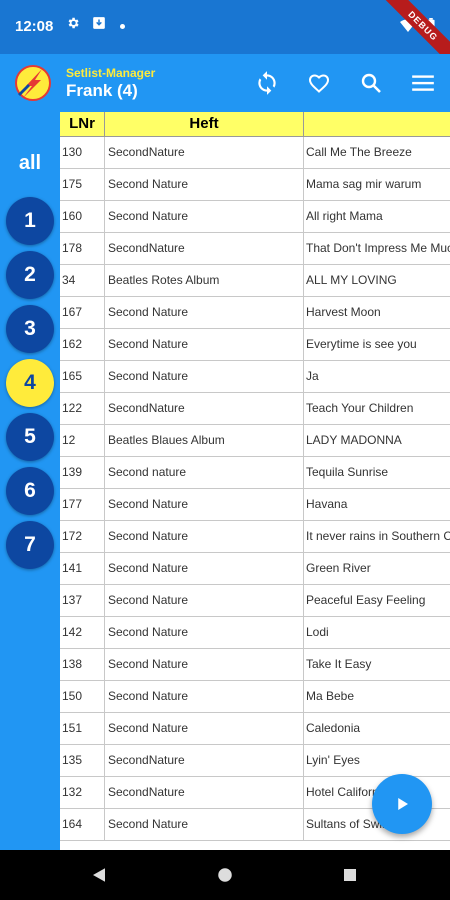 This screenshot has width=450, height=900. What do you see at coordinates (82, 568) in the screenshot?
I see `lnr-cell: 141` at bounding box center [82, 568].